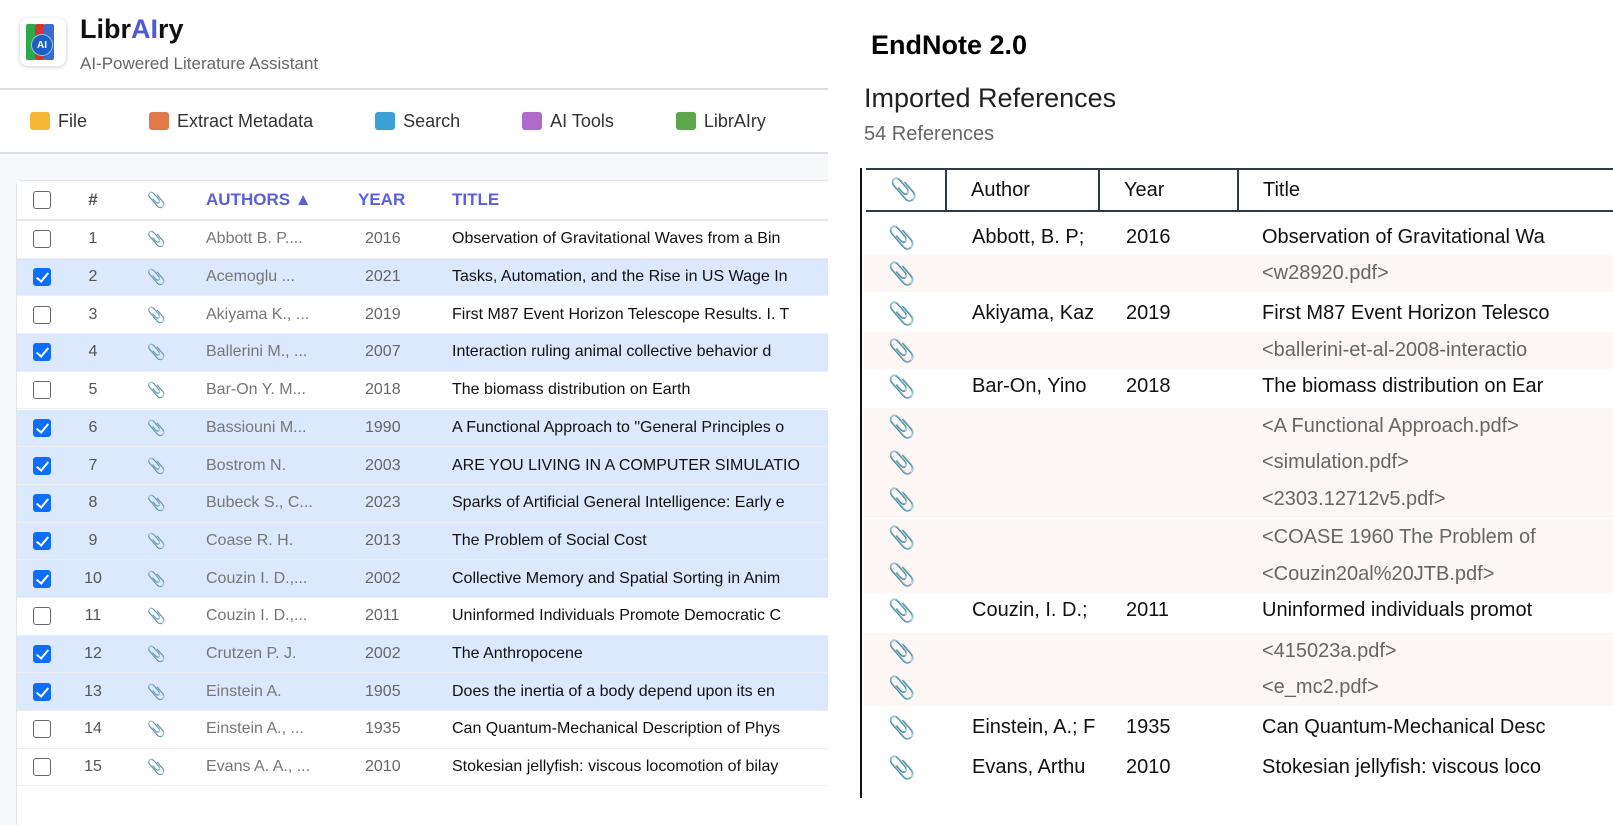  What do you see at coordinates (276, 200) in the screenshot?
I see `column-authors: AUTHORS ▲` at bounding box center [276, 200].